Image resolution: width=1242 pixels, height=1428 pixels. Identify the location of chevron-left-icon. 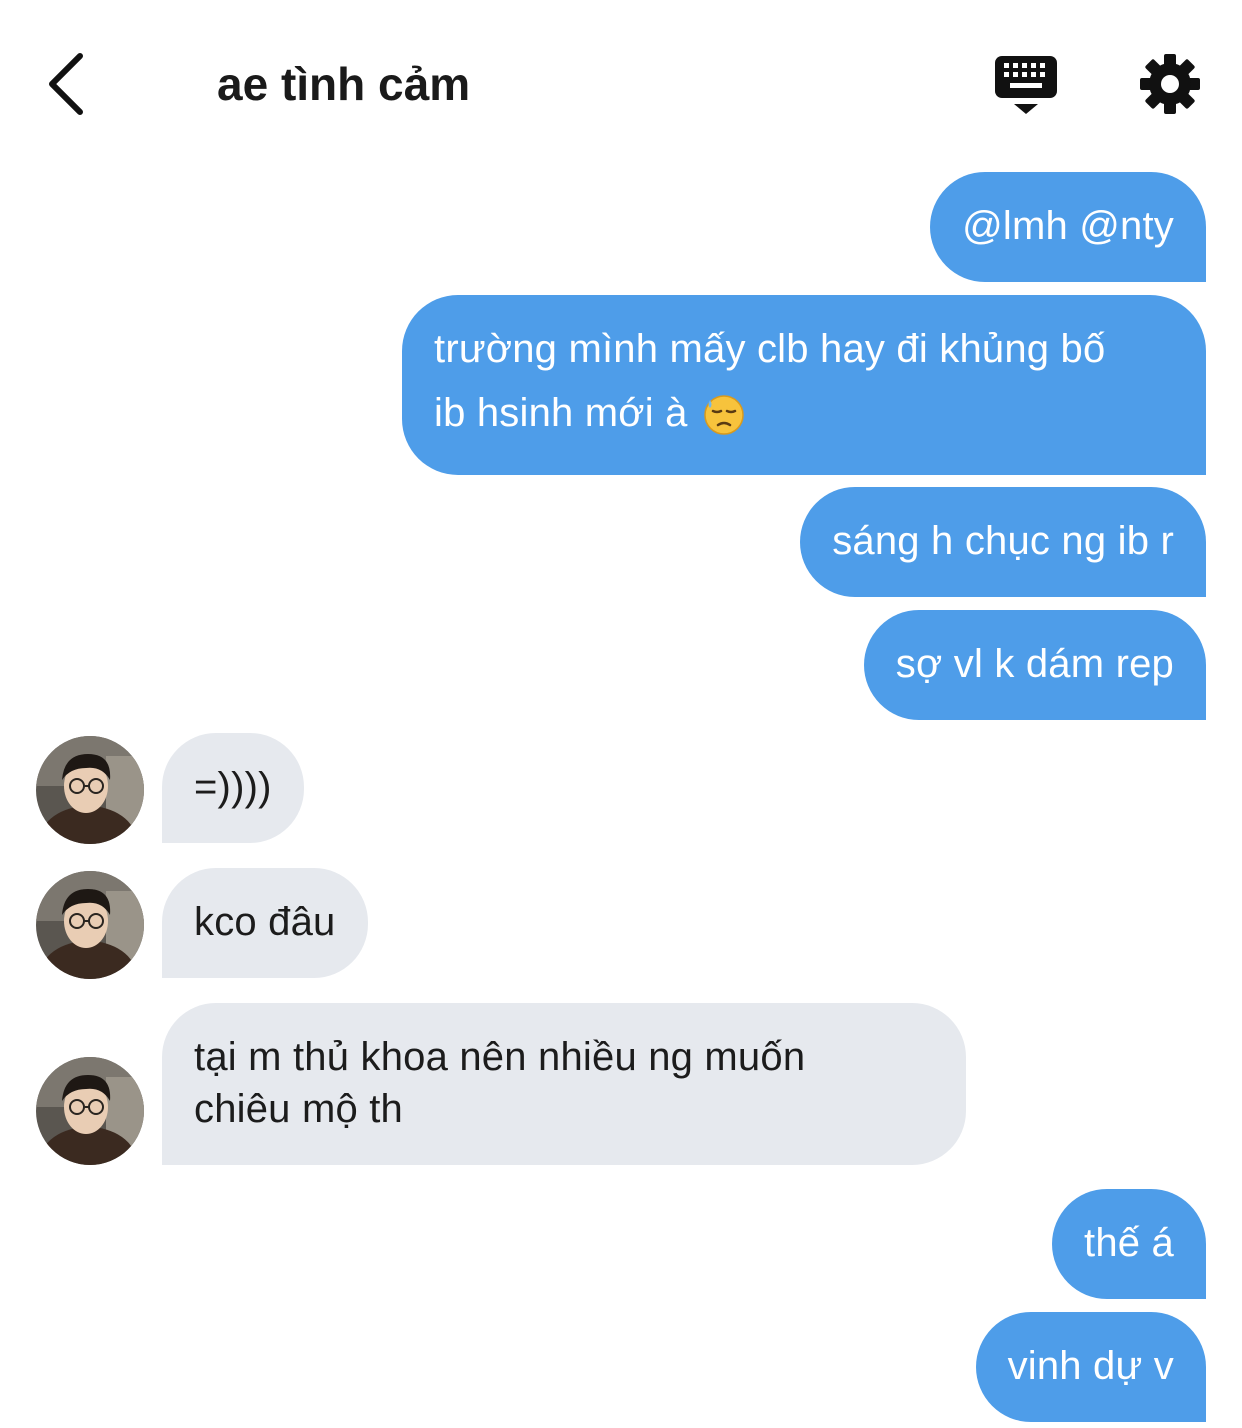
(66, 84).